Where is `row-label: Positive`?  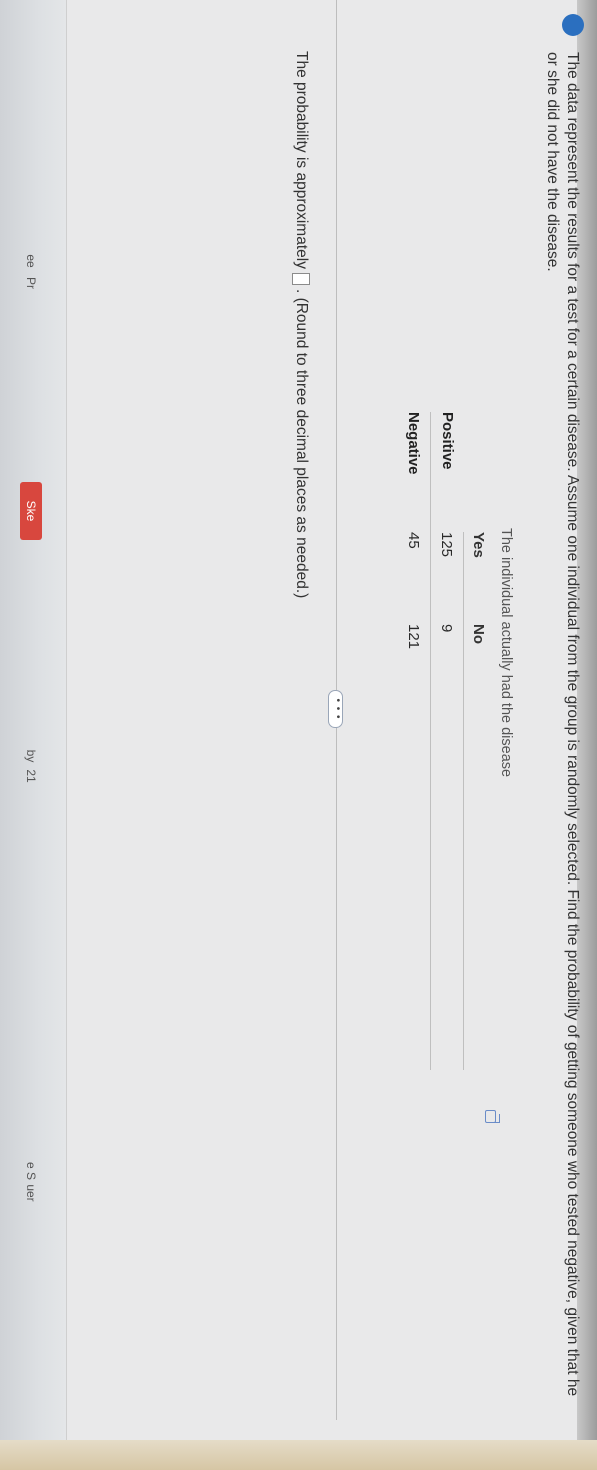 row-label: Positive is located at coordinates (447, 472).